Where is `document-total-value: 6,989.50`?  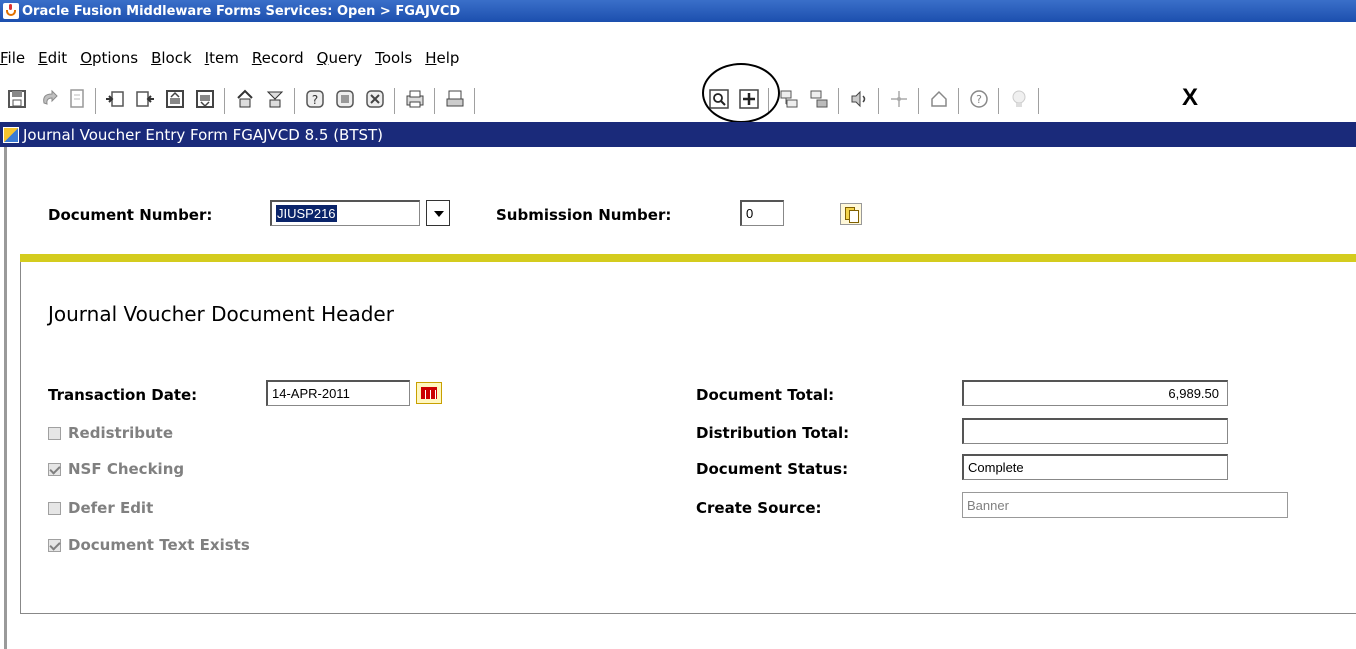
document-total-value: 6,989.50 is located at coordinates (1193, 393).